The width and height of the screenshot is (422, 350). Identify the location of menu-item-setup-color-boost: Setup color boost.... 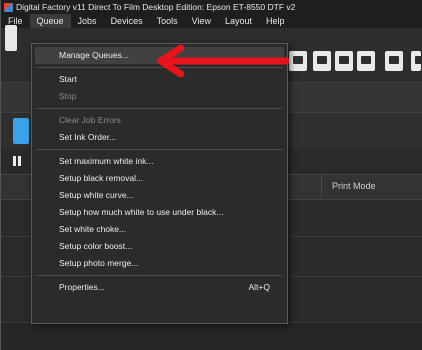
(159, 246).